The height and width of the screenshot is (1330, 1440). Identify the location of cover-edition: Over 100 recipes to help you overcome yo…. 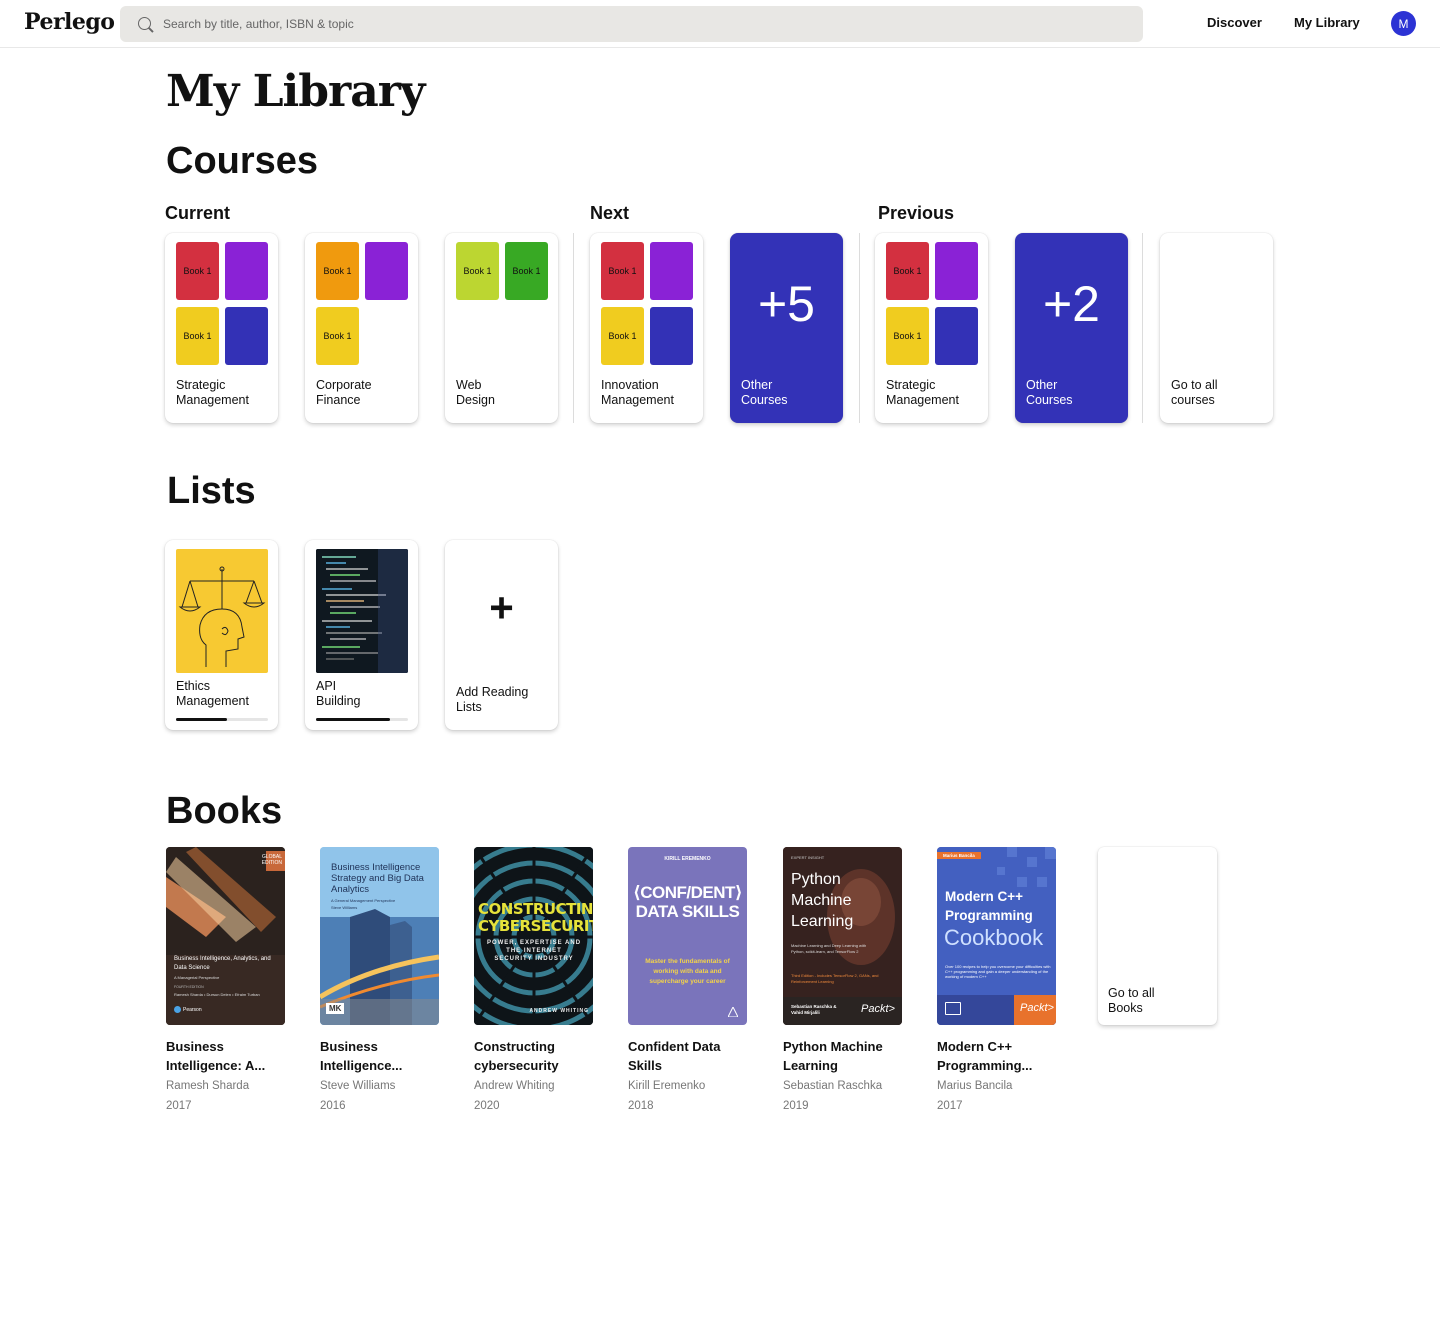
(998, 971).